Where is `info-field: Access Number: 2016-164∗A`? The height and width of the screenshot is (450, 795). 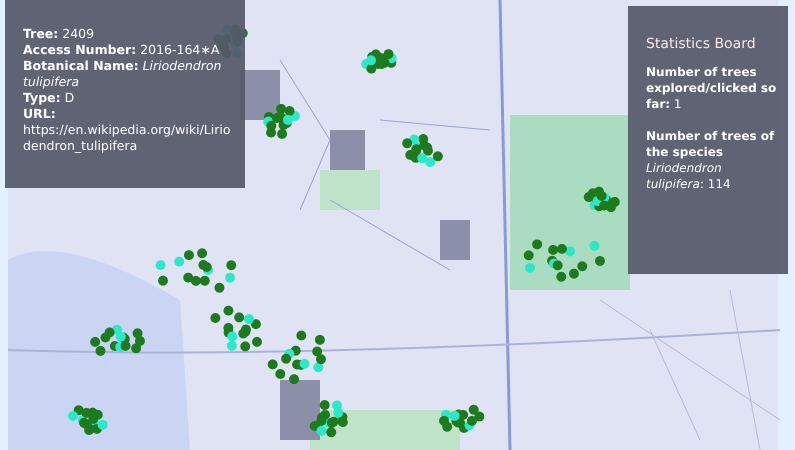 info-field: Access Number: 2016-164∗A is located at coordinates (129, 50).